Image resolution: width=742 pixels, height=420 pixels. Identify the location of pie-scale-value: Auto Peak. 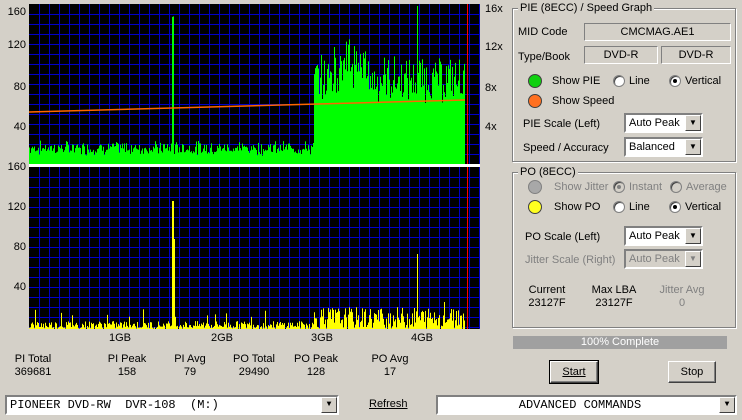
(654, 123).